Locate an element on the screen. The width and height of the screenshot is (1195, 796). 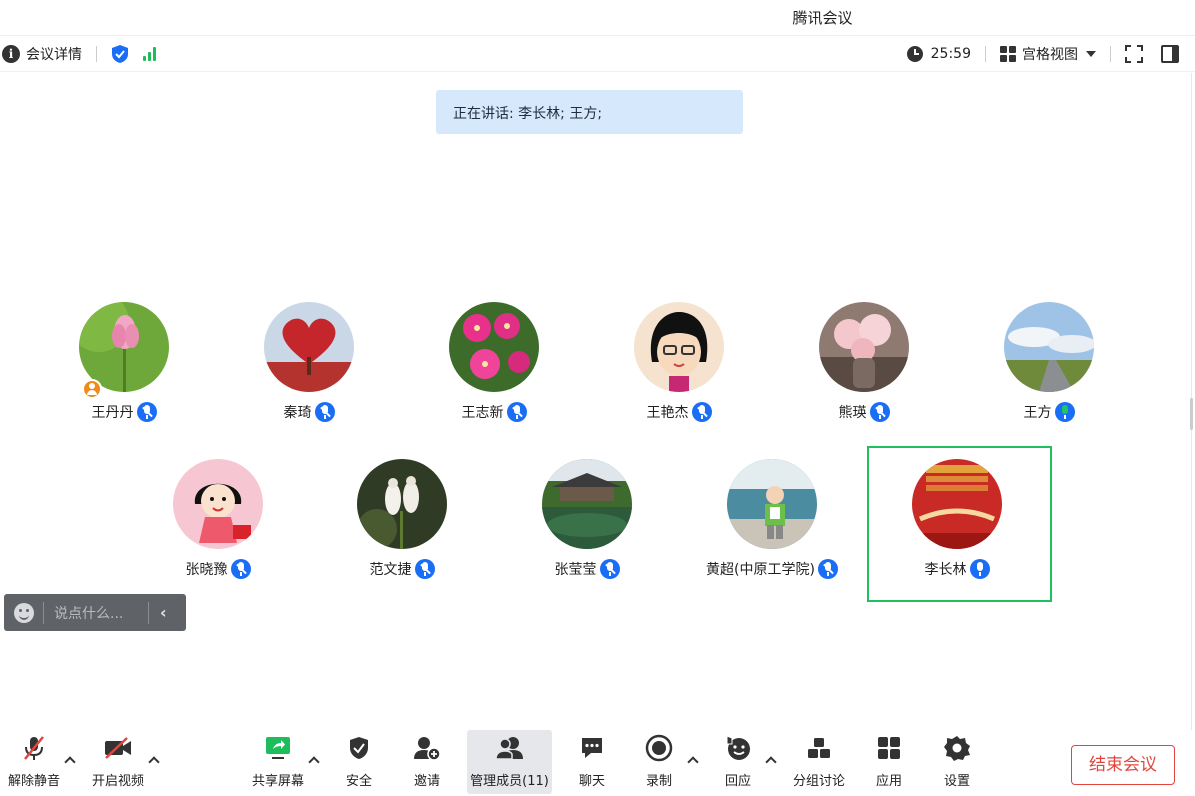
participant-name-row: 范文捷 is located at coordinates (402, 569).